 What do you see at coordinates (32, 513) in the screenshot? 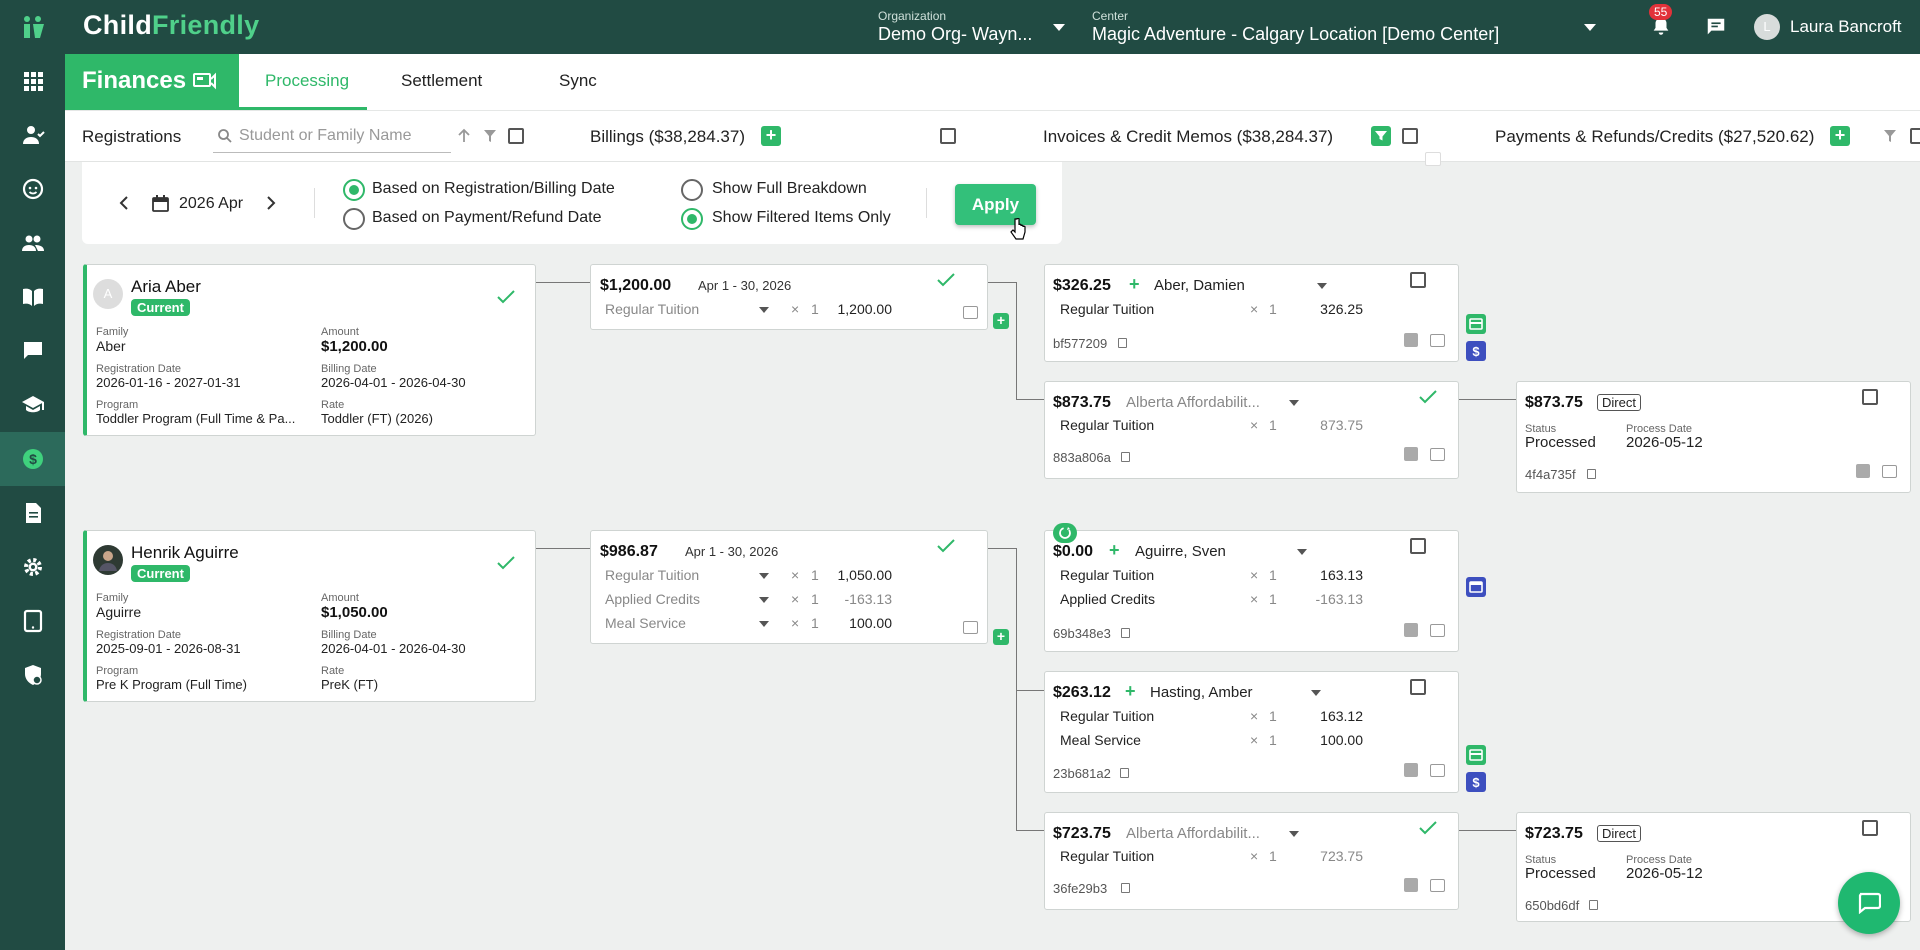
I see `sidebar-item-documents` at bounding box center [32, 513].